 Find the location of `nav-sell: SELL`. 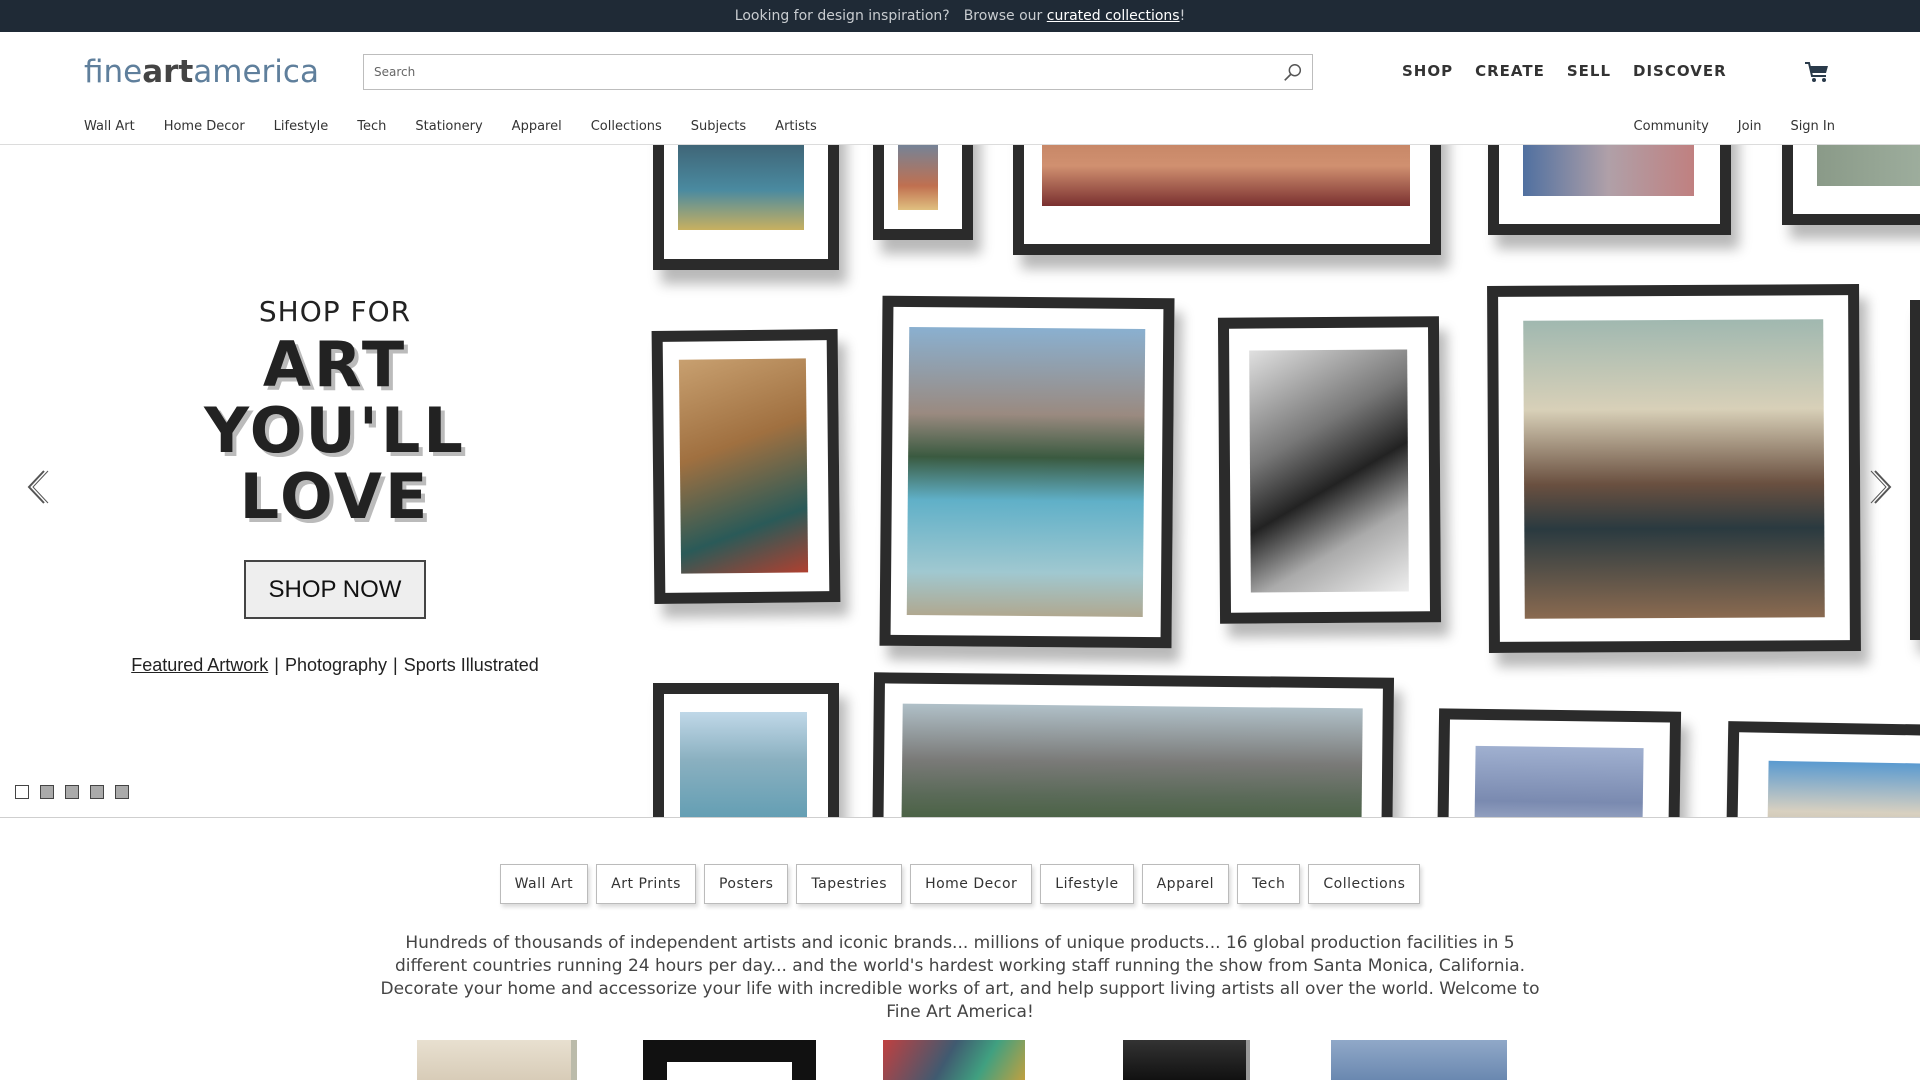

nav-sell: SELL is located at coordinates (1589, 71).